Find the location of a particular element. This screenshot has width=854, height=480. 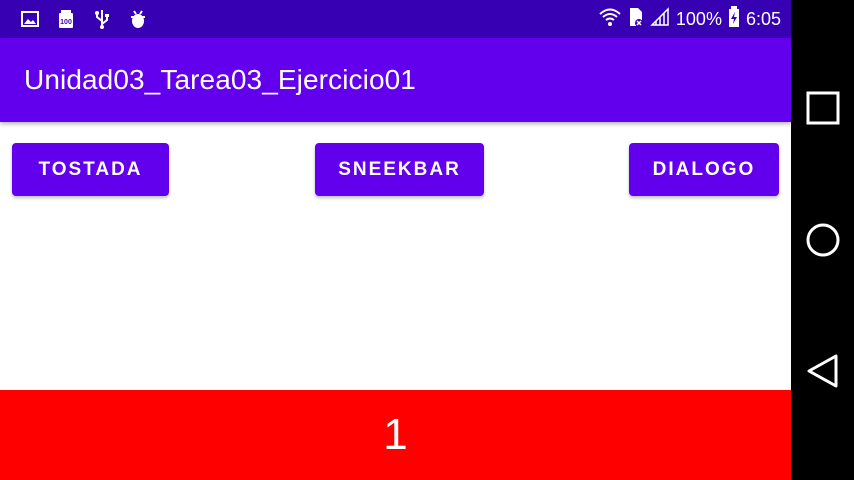

wifi-icon is located at coordinates (610, 19).